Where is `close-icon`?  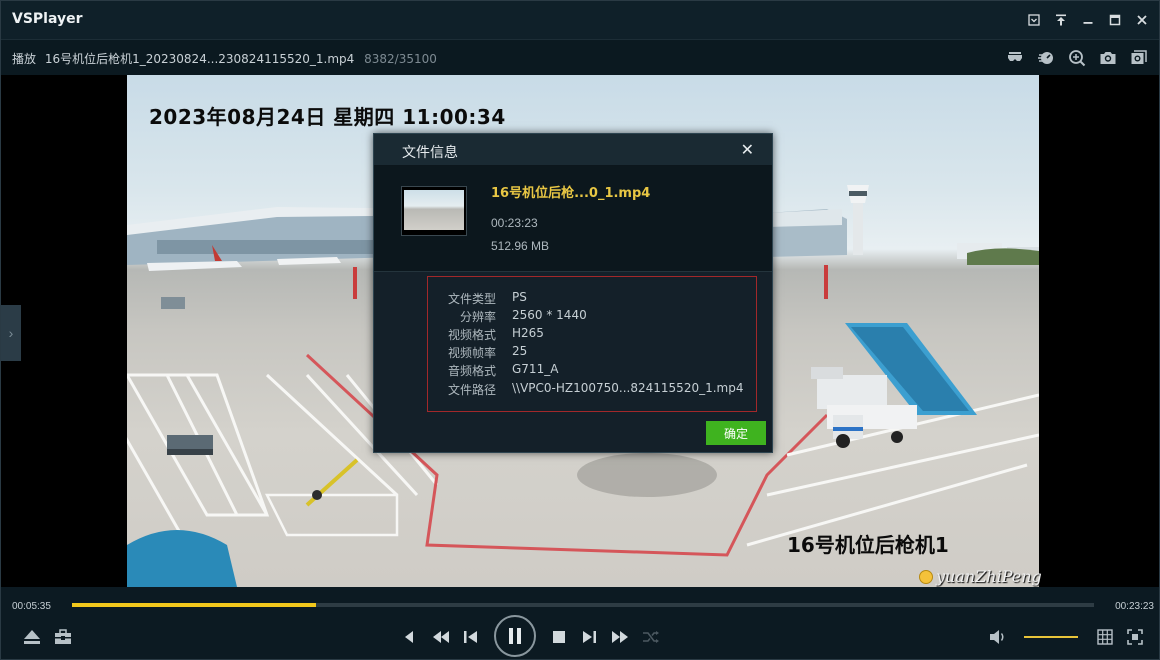
close-icon is located at coordinates (1142, 20).